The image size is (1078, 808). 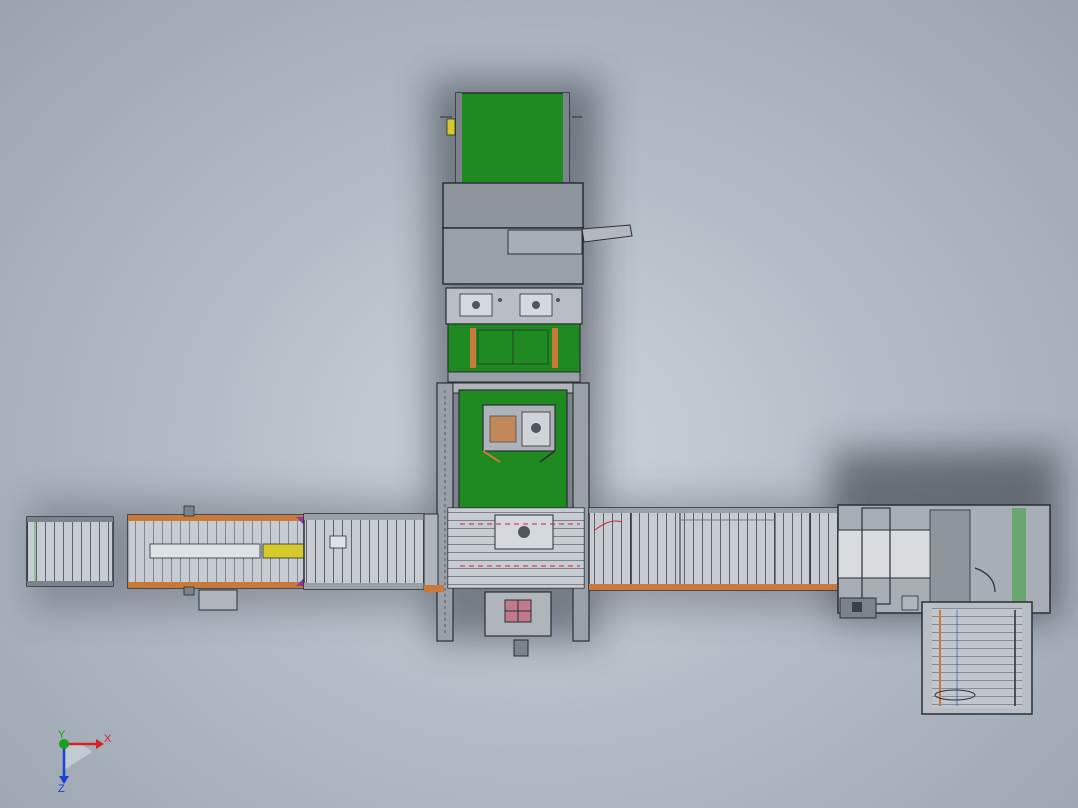 What do you see at coordinates (944, 561) in the screenshot?
I see `stretch-wrap-station` at bounding box center [944, 561].